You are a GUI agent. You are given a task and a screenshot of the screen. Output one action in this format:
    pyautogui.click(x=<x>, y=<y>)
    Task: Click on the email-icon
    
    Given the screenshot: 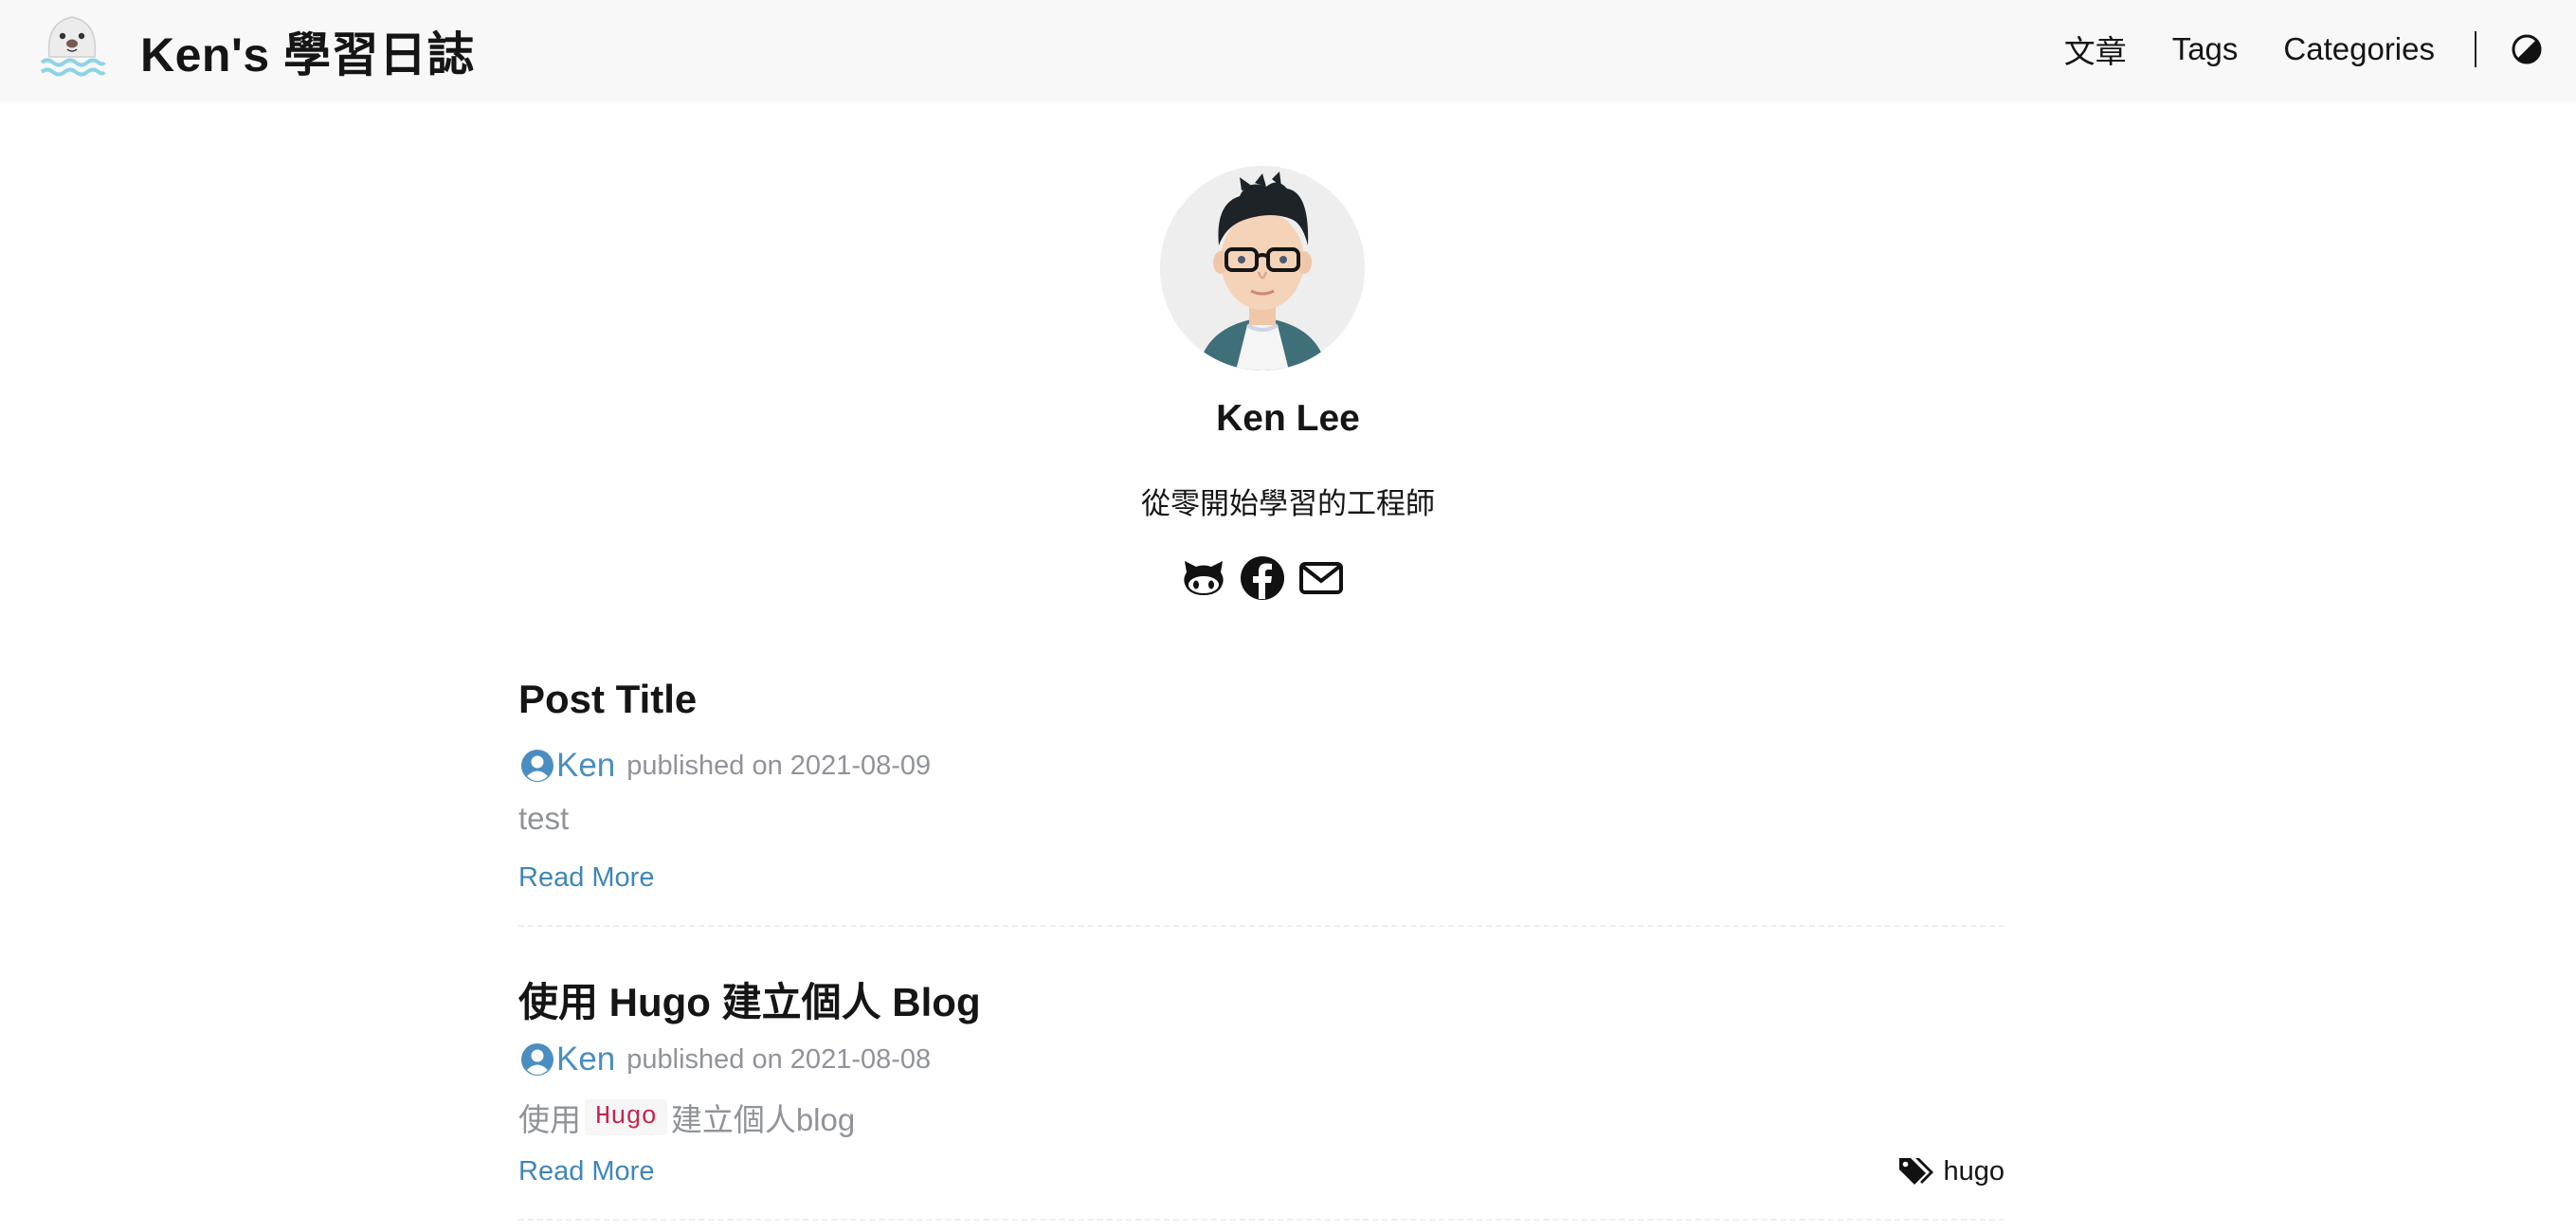 What is the action you would take?
    pyautogui.click(x=1321, y=578)
    